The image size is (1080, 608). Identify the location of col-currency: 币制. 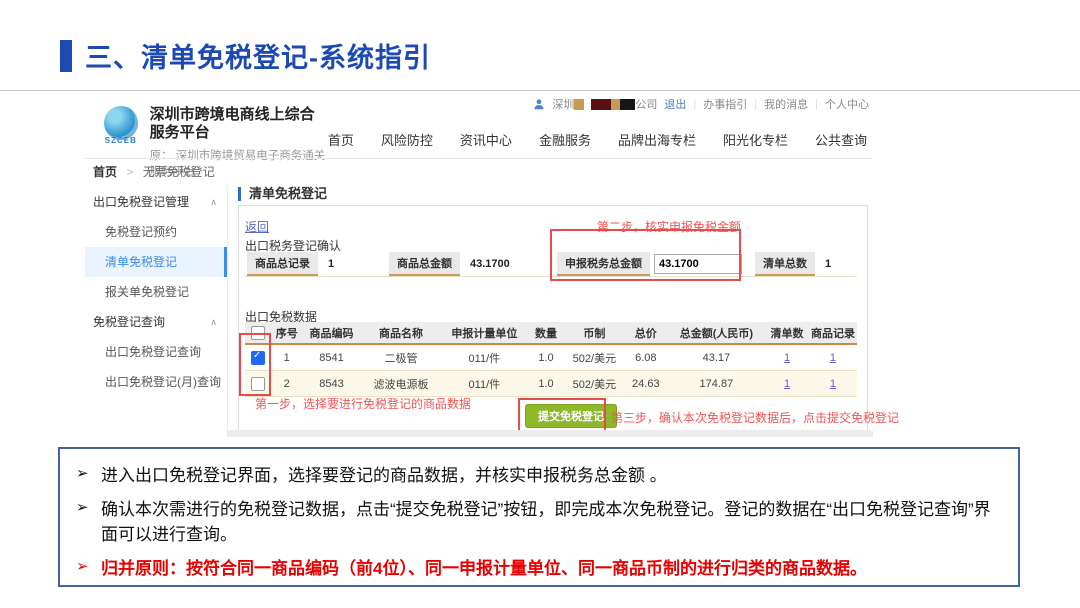
(594, 333).